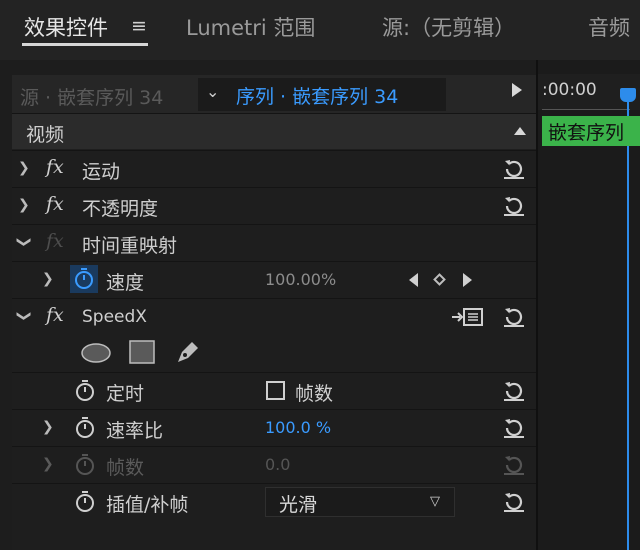 Image resolution: width=640 pixels, height=550 pixels. I want to click on clip-label: 嵌套序列, so click(586, 133).